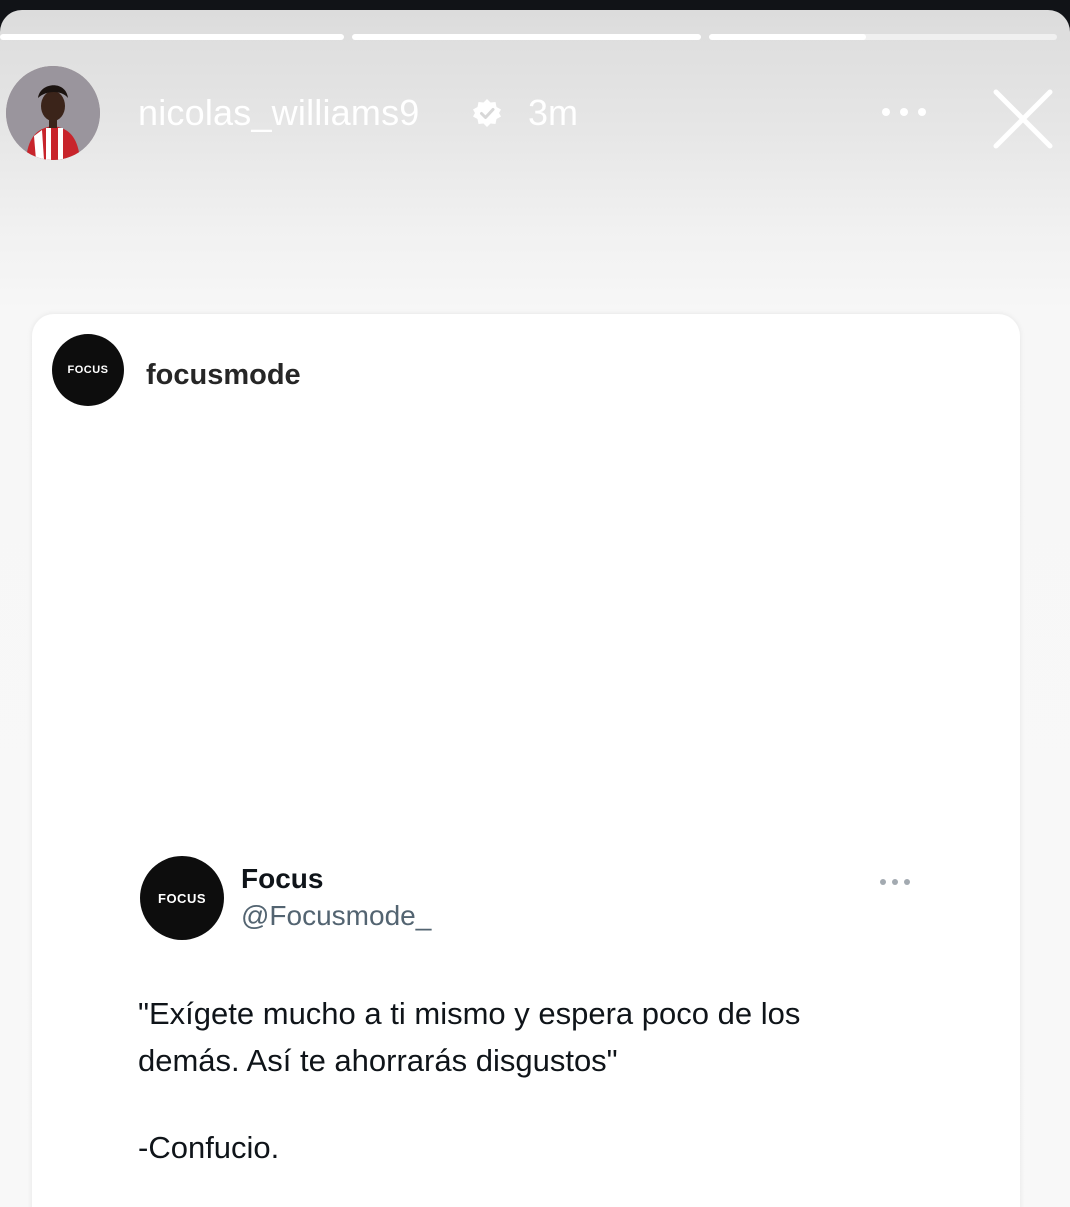 This screenshot has height=1207, width=1070. I want to click on tweet-author-handle: @Focusmode_, so click(336, 915).